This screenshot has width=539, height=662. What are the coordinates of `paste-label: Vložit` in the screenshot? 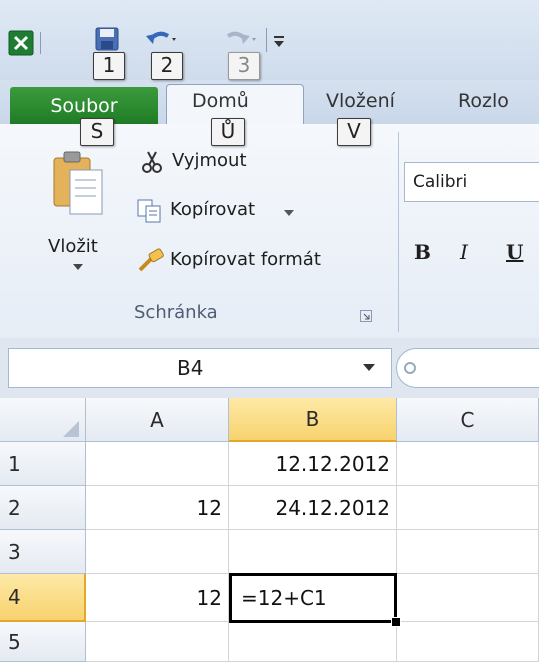 It's located at (73, 246).